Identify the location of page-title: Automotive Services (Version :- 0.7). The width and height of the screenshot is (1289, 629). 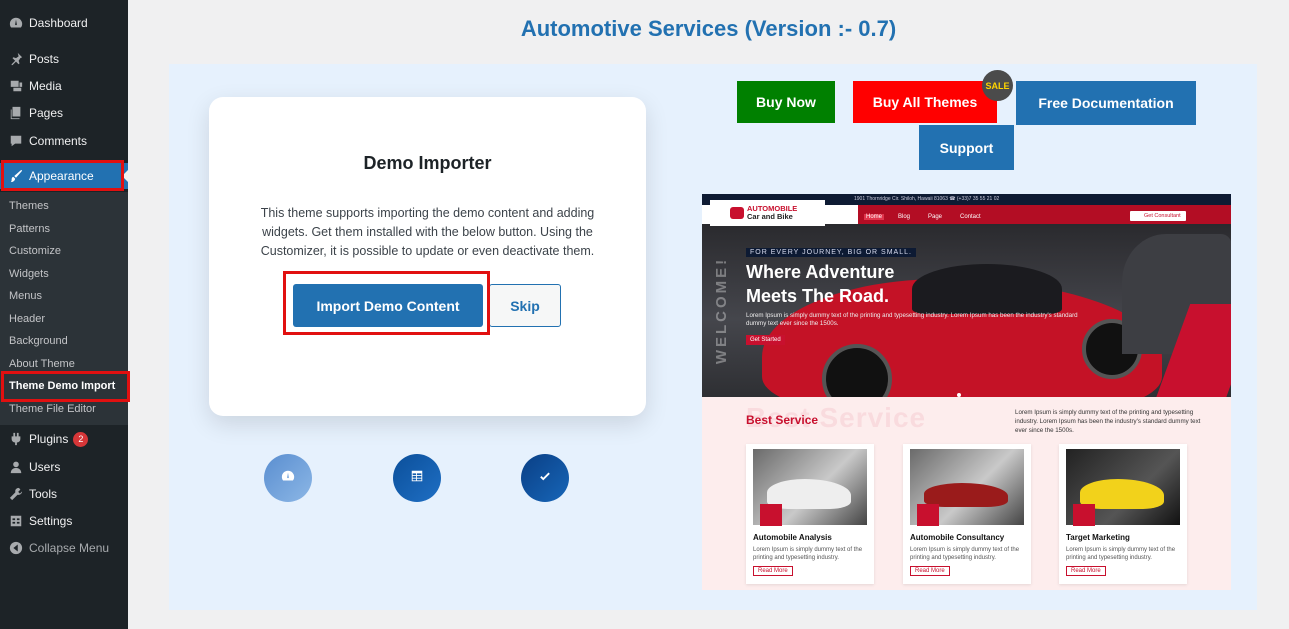
(708, 28).